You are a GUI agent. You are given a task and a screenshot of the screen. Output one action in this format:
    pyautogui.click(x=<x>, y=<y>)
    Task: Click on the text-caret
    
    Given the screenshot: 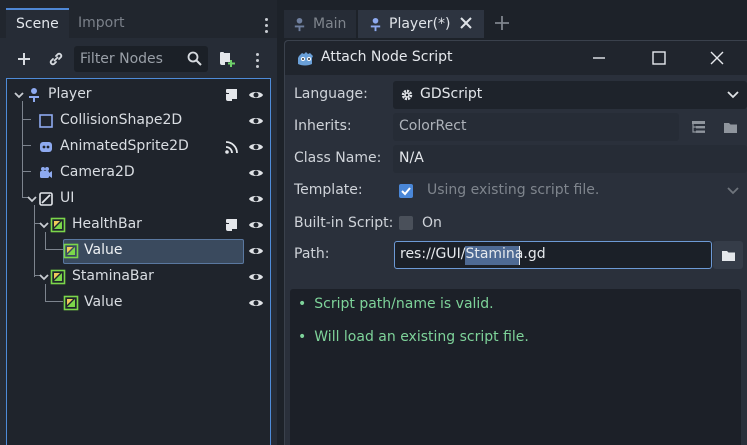 What is the action you would take?
    pyautogui.click(x=519, y=255)
    